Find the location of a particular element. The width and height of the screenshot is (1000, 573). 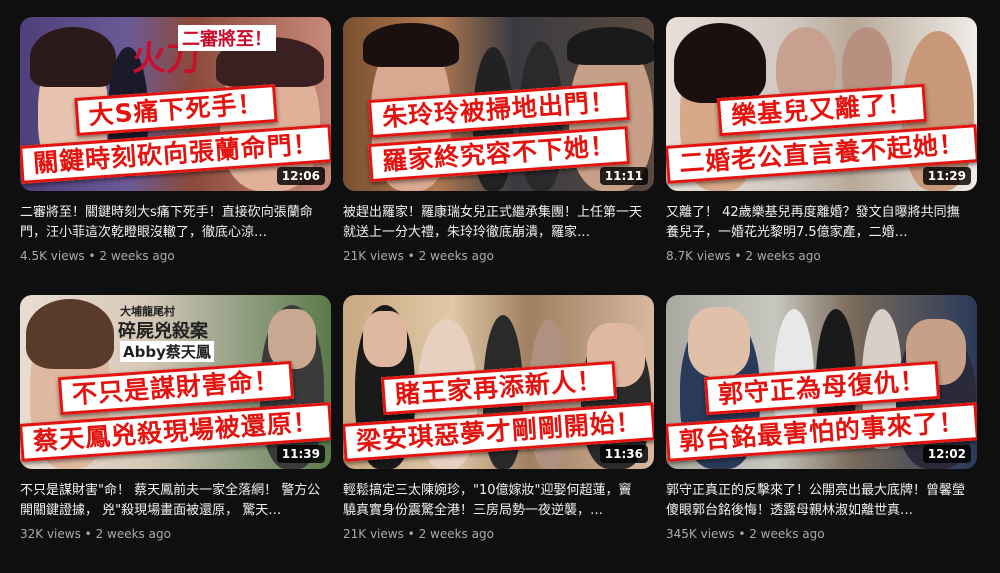

video-thumbnail: 火刀 二審將至！ 大S痛下死手！ 關鍵時刻砍向張蘭命門！ 12:06 is located at coordinates (175, 104).